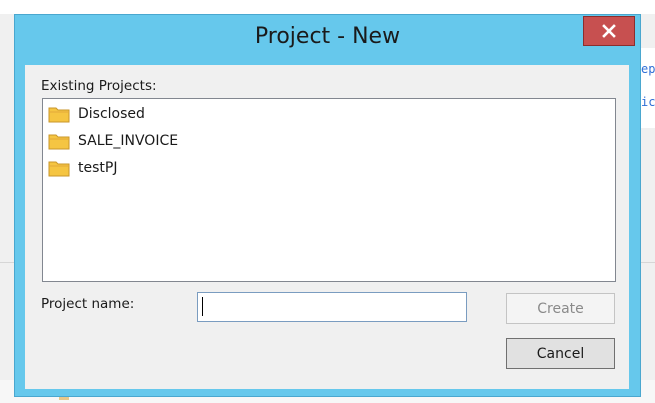 The image size is (655, 403). I want to click on cancel-button: Cancel, so click(560, 353).